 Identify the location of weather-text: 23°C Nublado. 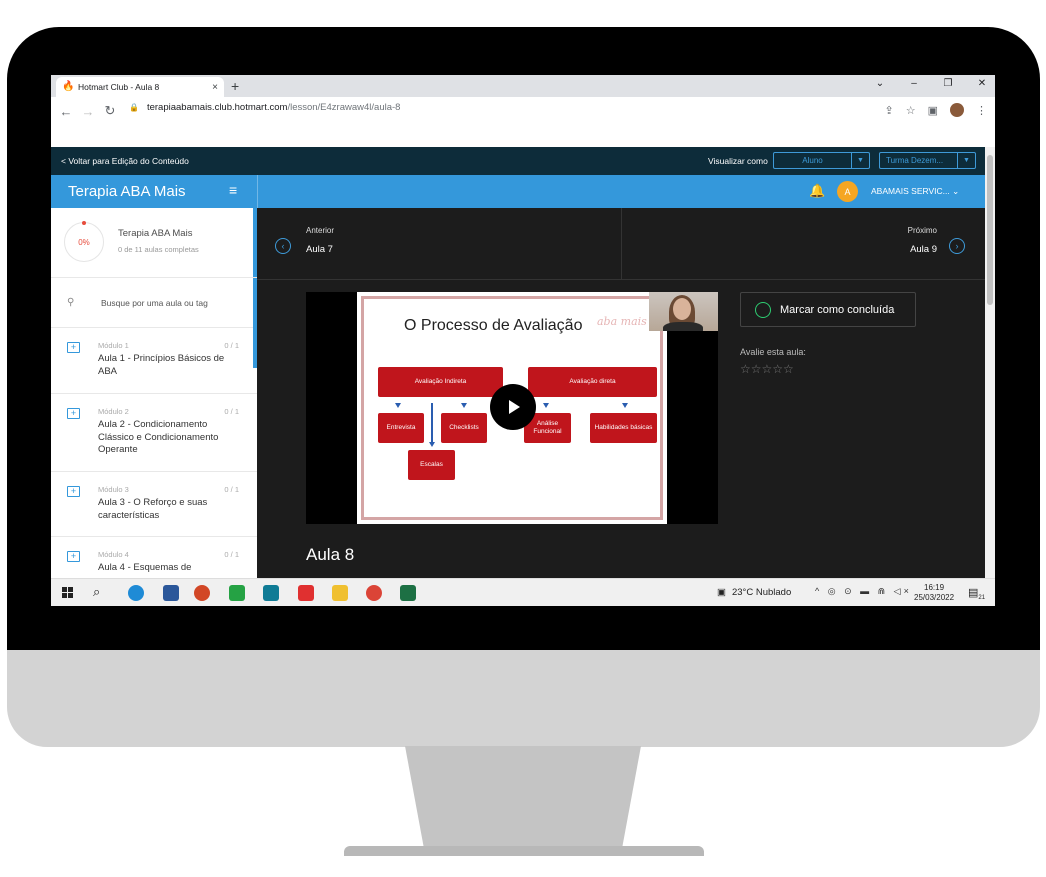
(761, 592).